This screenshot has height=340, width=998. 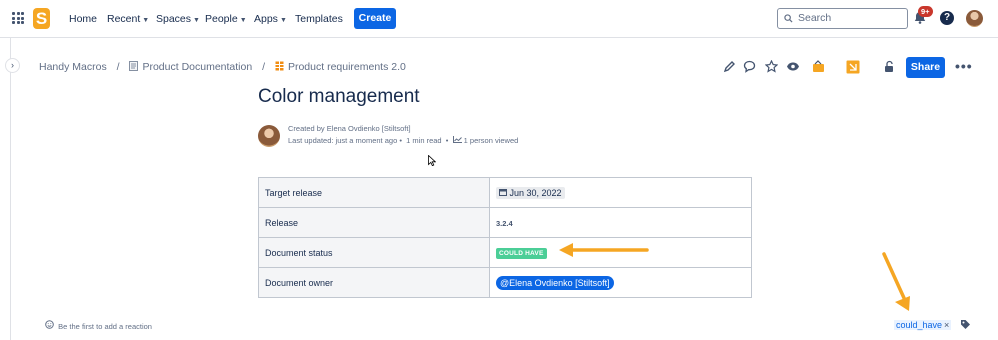 I want to click on search-input: Search, so click(x=842, y=18).